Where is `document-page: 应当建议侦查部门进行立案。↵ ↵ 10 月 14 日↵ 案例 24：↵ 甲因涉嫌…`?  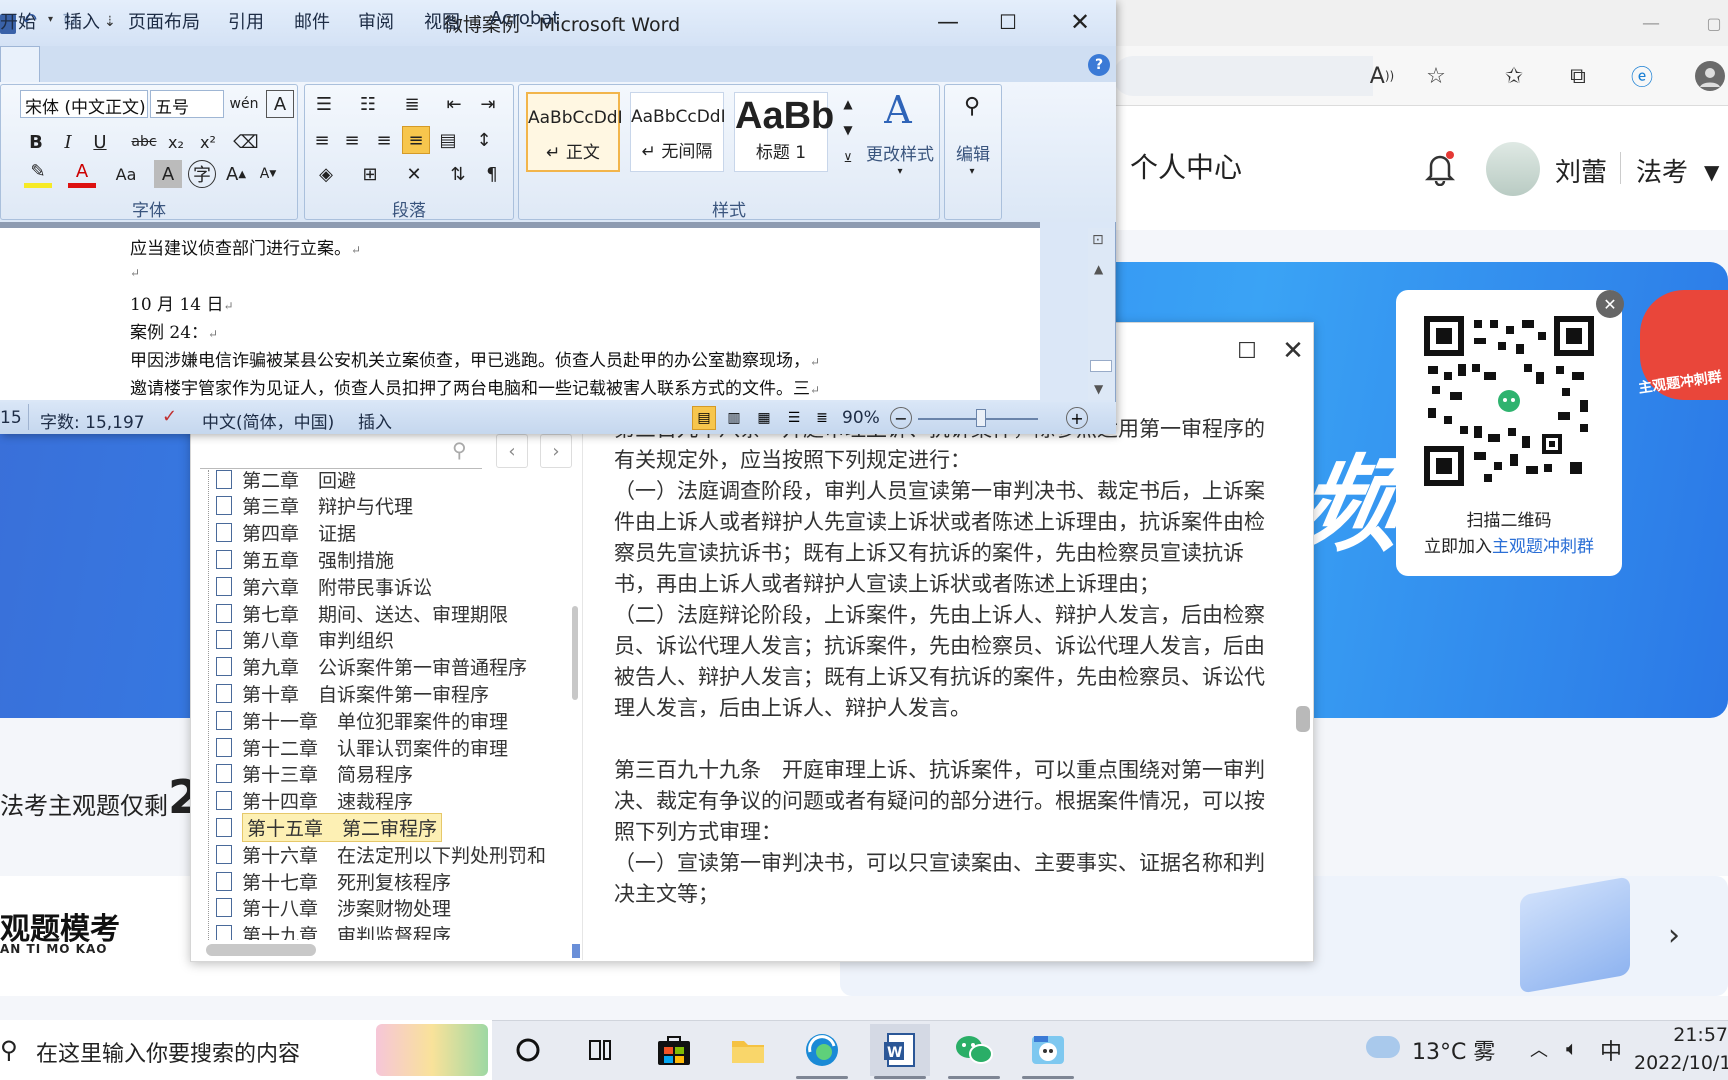 document-page: 应当建议侦查部门进行立案。↵ ↵ 10 月 14 日↵ 案例 24：↵ 甲因涉嫌… is located at coordinates (520, 314).